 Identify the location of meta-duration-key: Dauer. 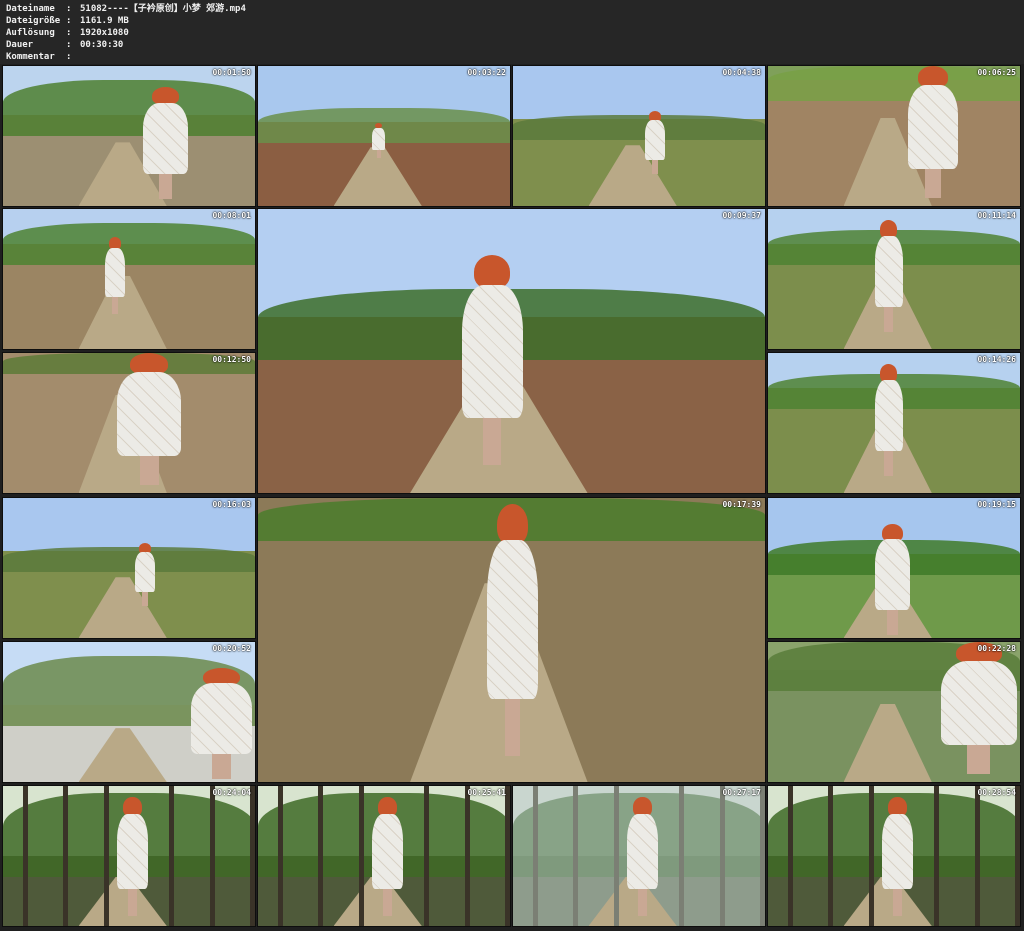
(20, 45).